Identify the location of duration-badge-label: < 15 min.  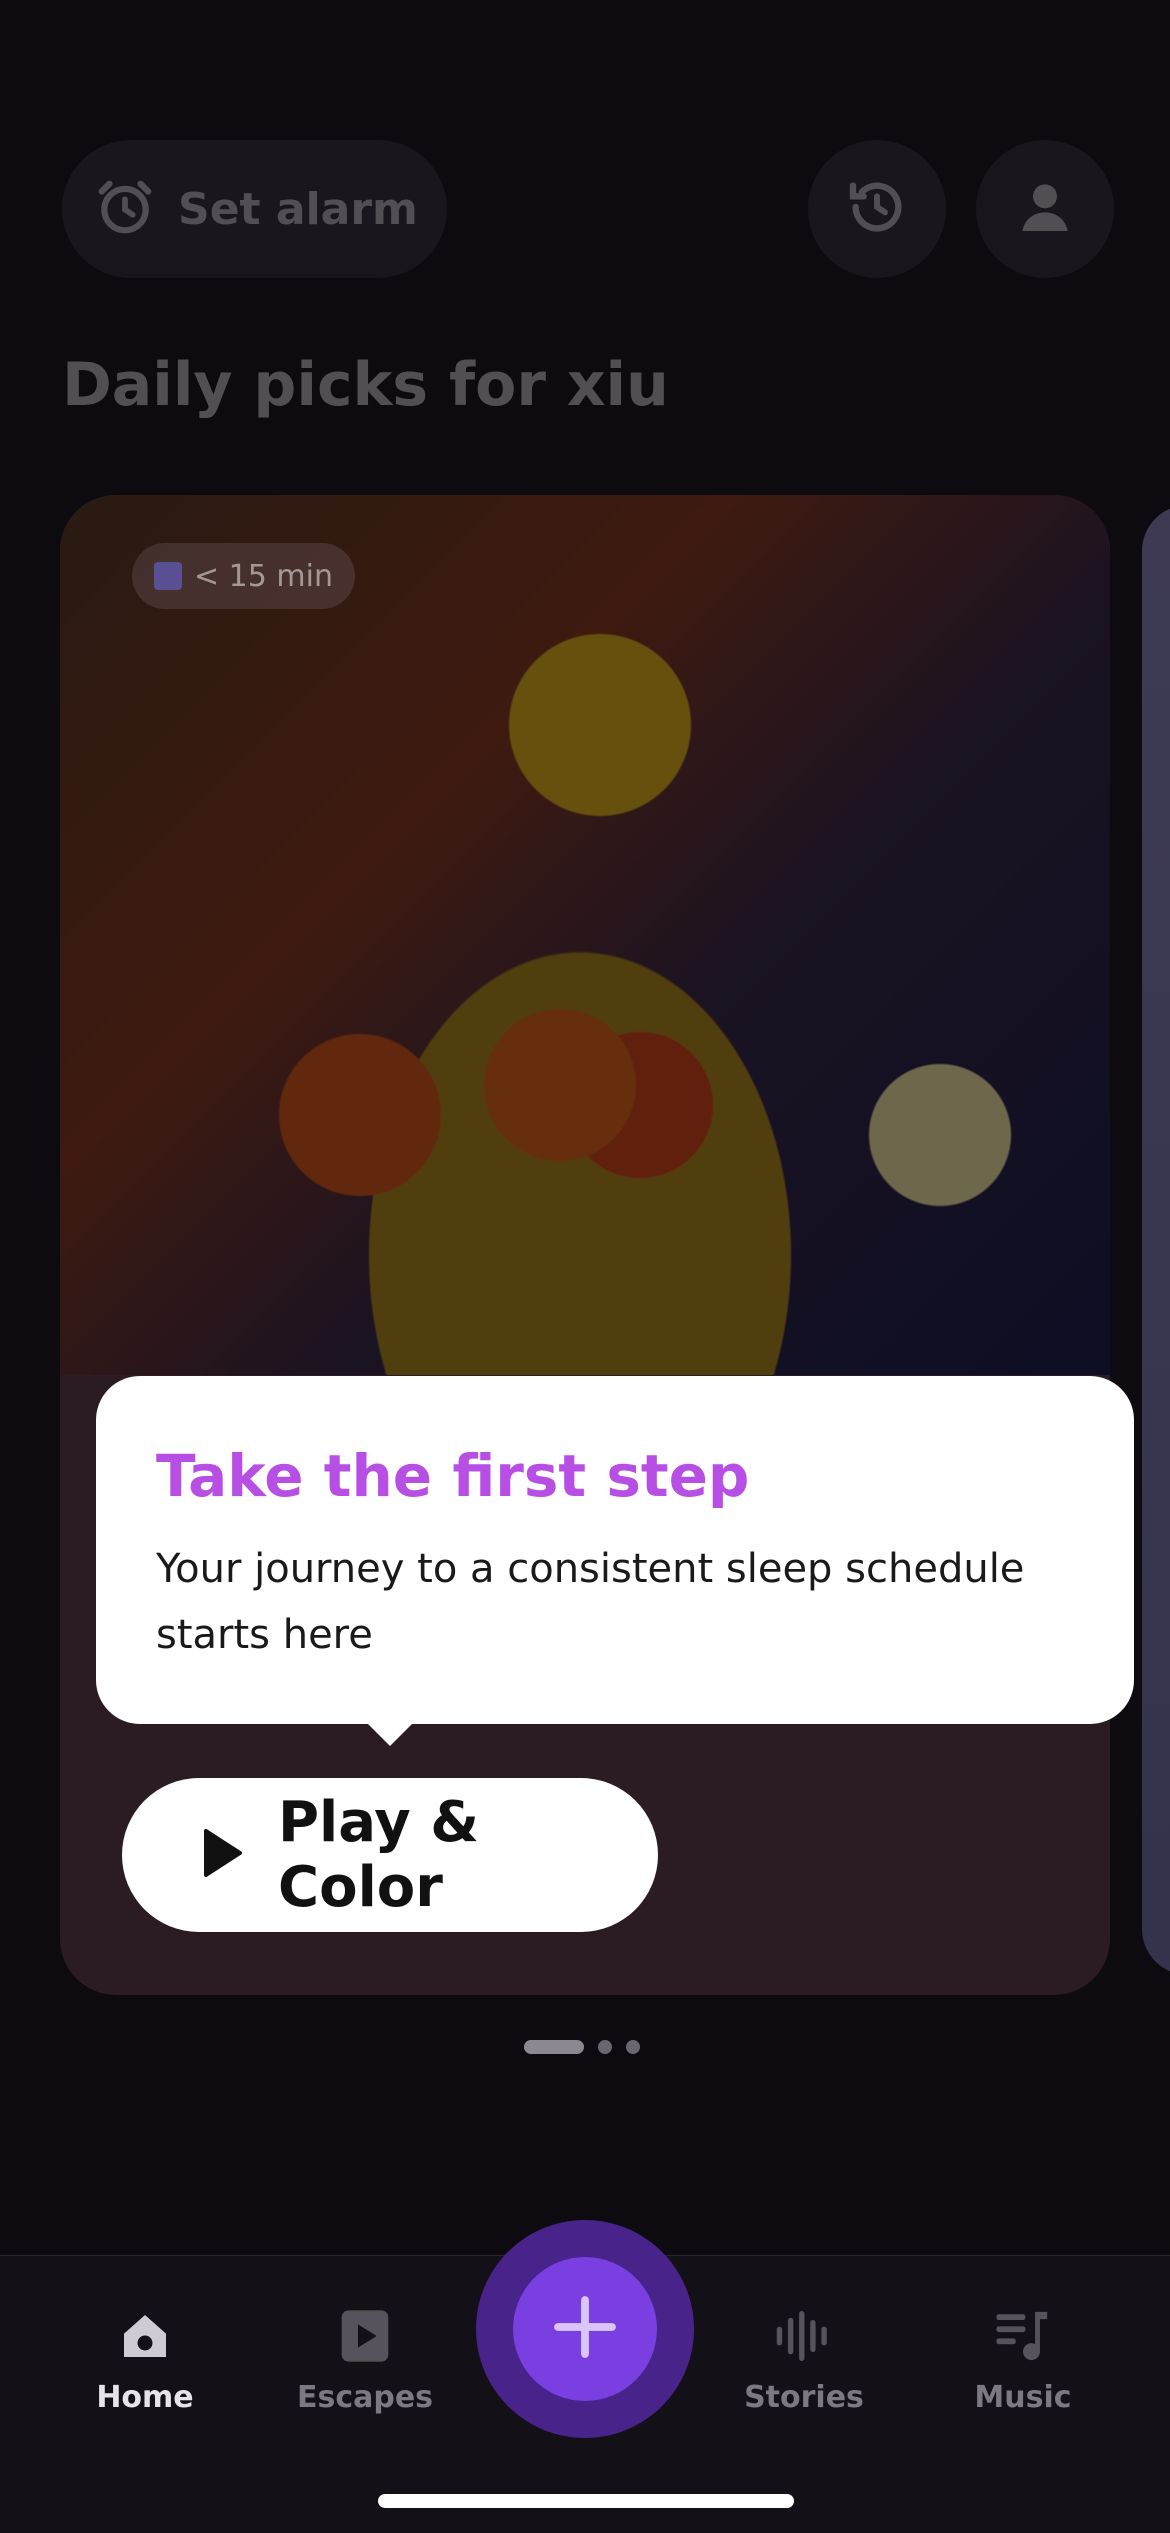
(263, 576).